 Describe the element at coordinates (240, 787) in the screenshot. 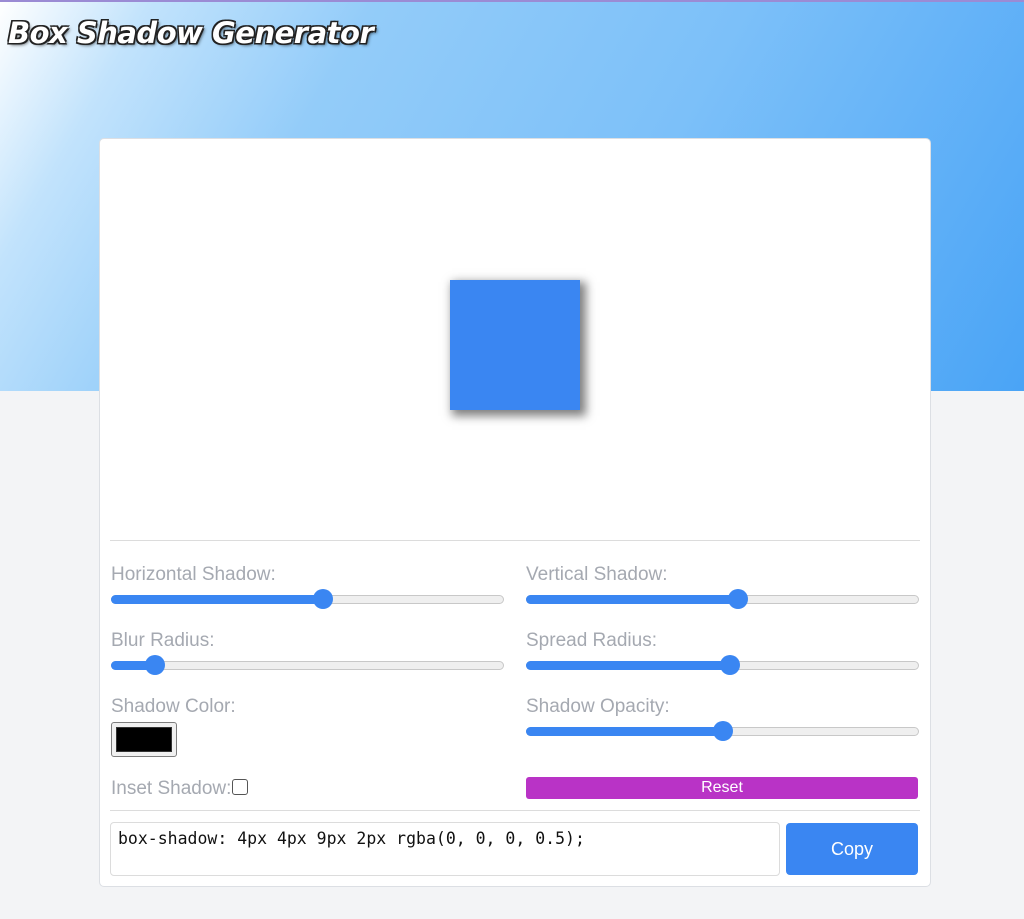

I see `inset-shadow-checkbox` at that location.